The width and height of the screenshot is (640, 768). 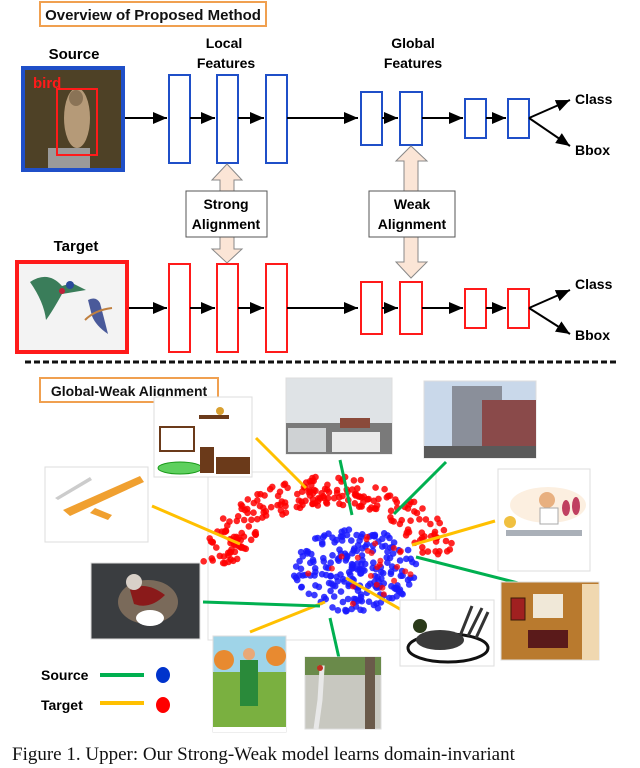 What do you see at coordinates (163, 705) in the screenshot?
I see `legend-target-dot` at bounding box center [163, 705].